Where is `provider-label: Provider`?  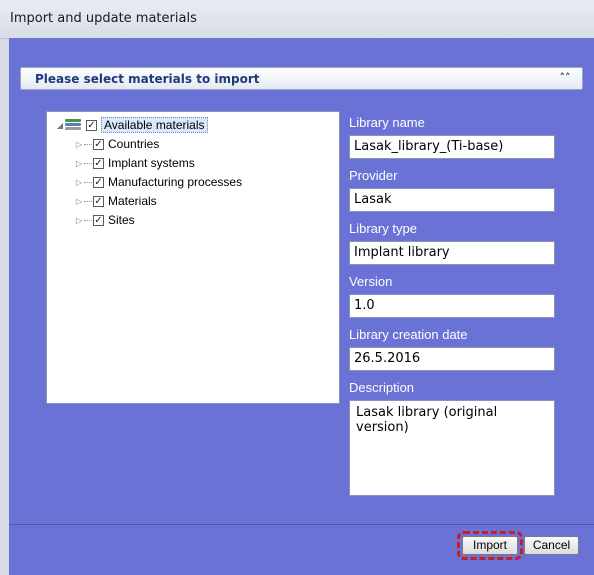
provider-label: Provider is located at coordinates (373, 175).